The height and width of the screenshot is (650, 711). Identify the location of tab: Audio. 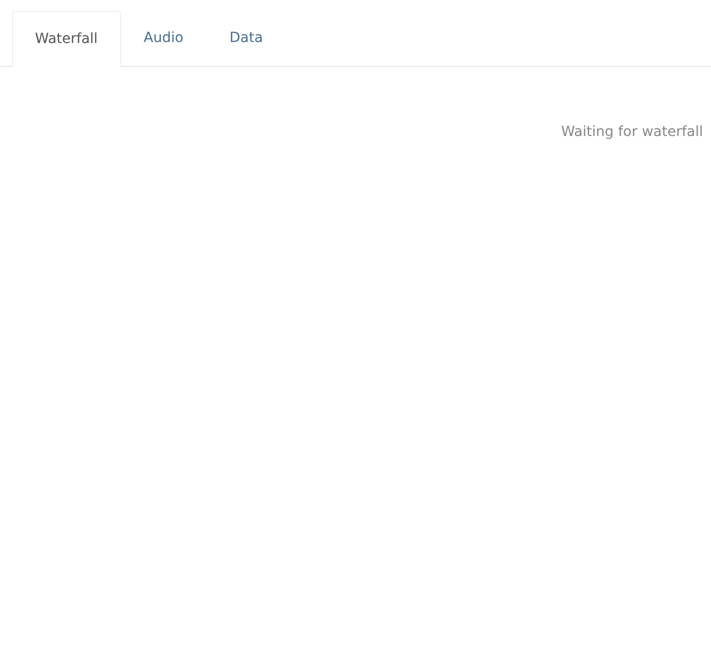
(163, 38).